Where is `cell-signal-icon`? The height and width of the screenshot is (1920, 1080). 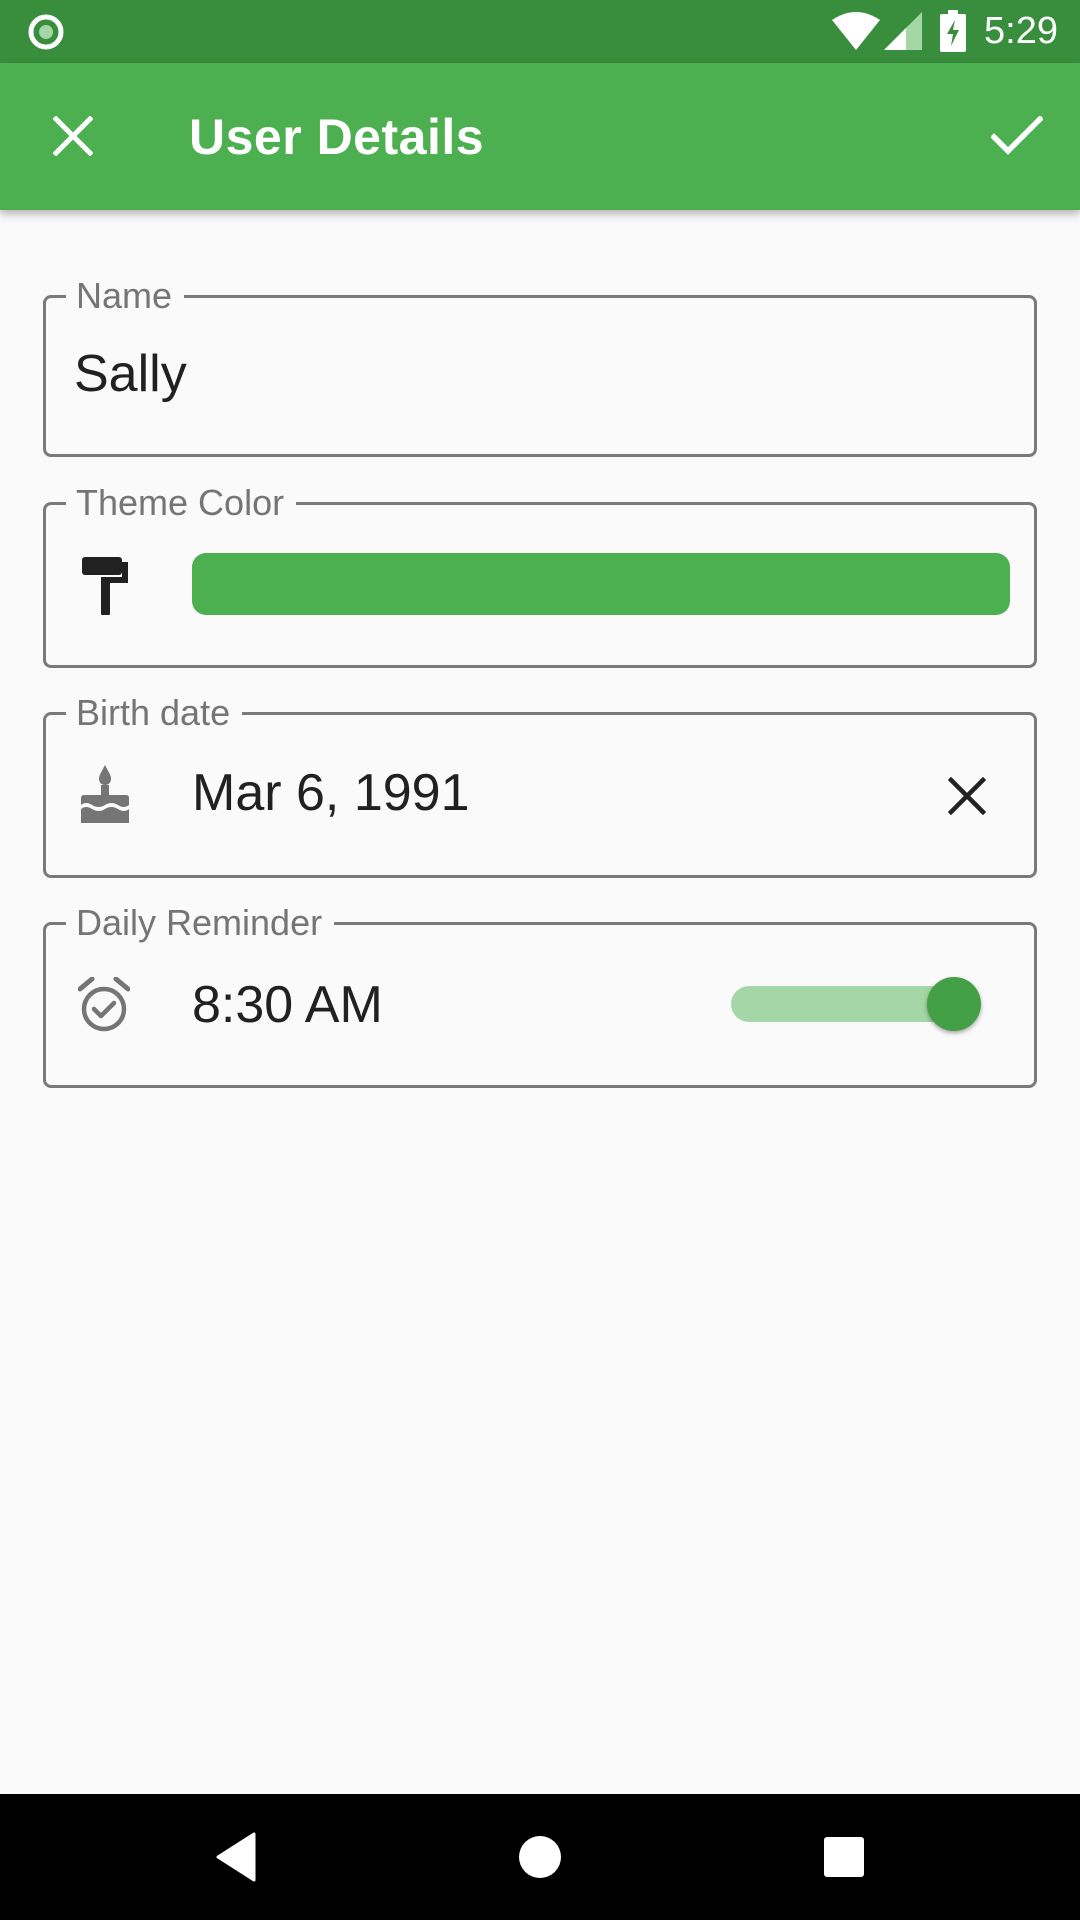 cell-signal-icon is located at coordinates (903, 31).